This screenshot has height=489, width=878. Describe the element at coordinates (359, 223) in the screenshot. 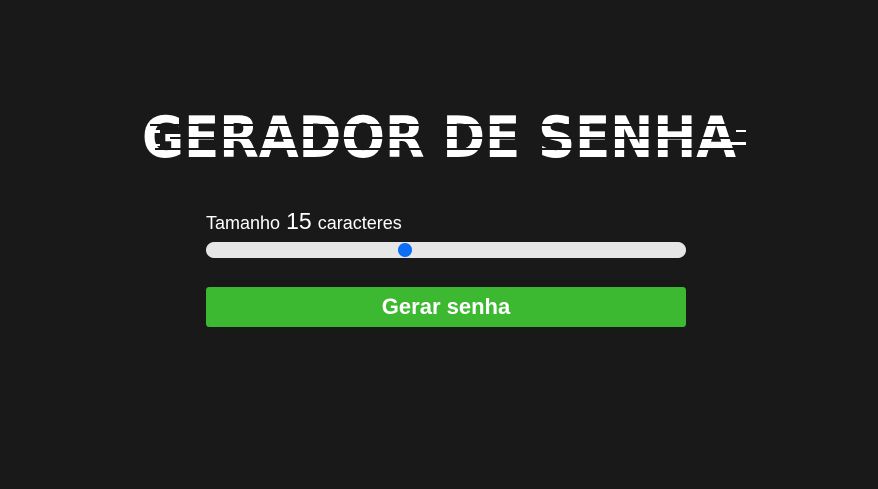

I see `length-label-suffix: caracteres` at that location.